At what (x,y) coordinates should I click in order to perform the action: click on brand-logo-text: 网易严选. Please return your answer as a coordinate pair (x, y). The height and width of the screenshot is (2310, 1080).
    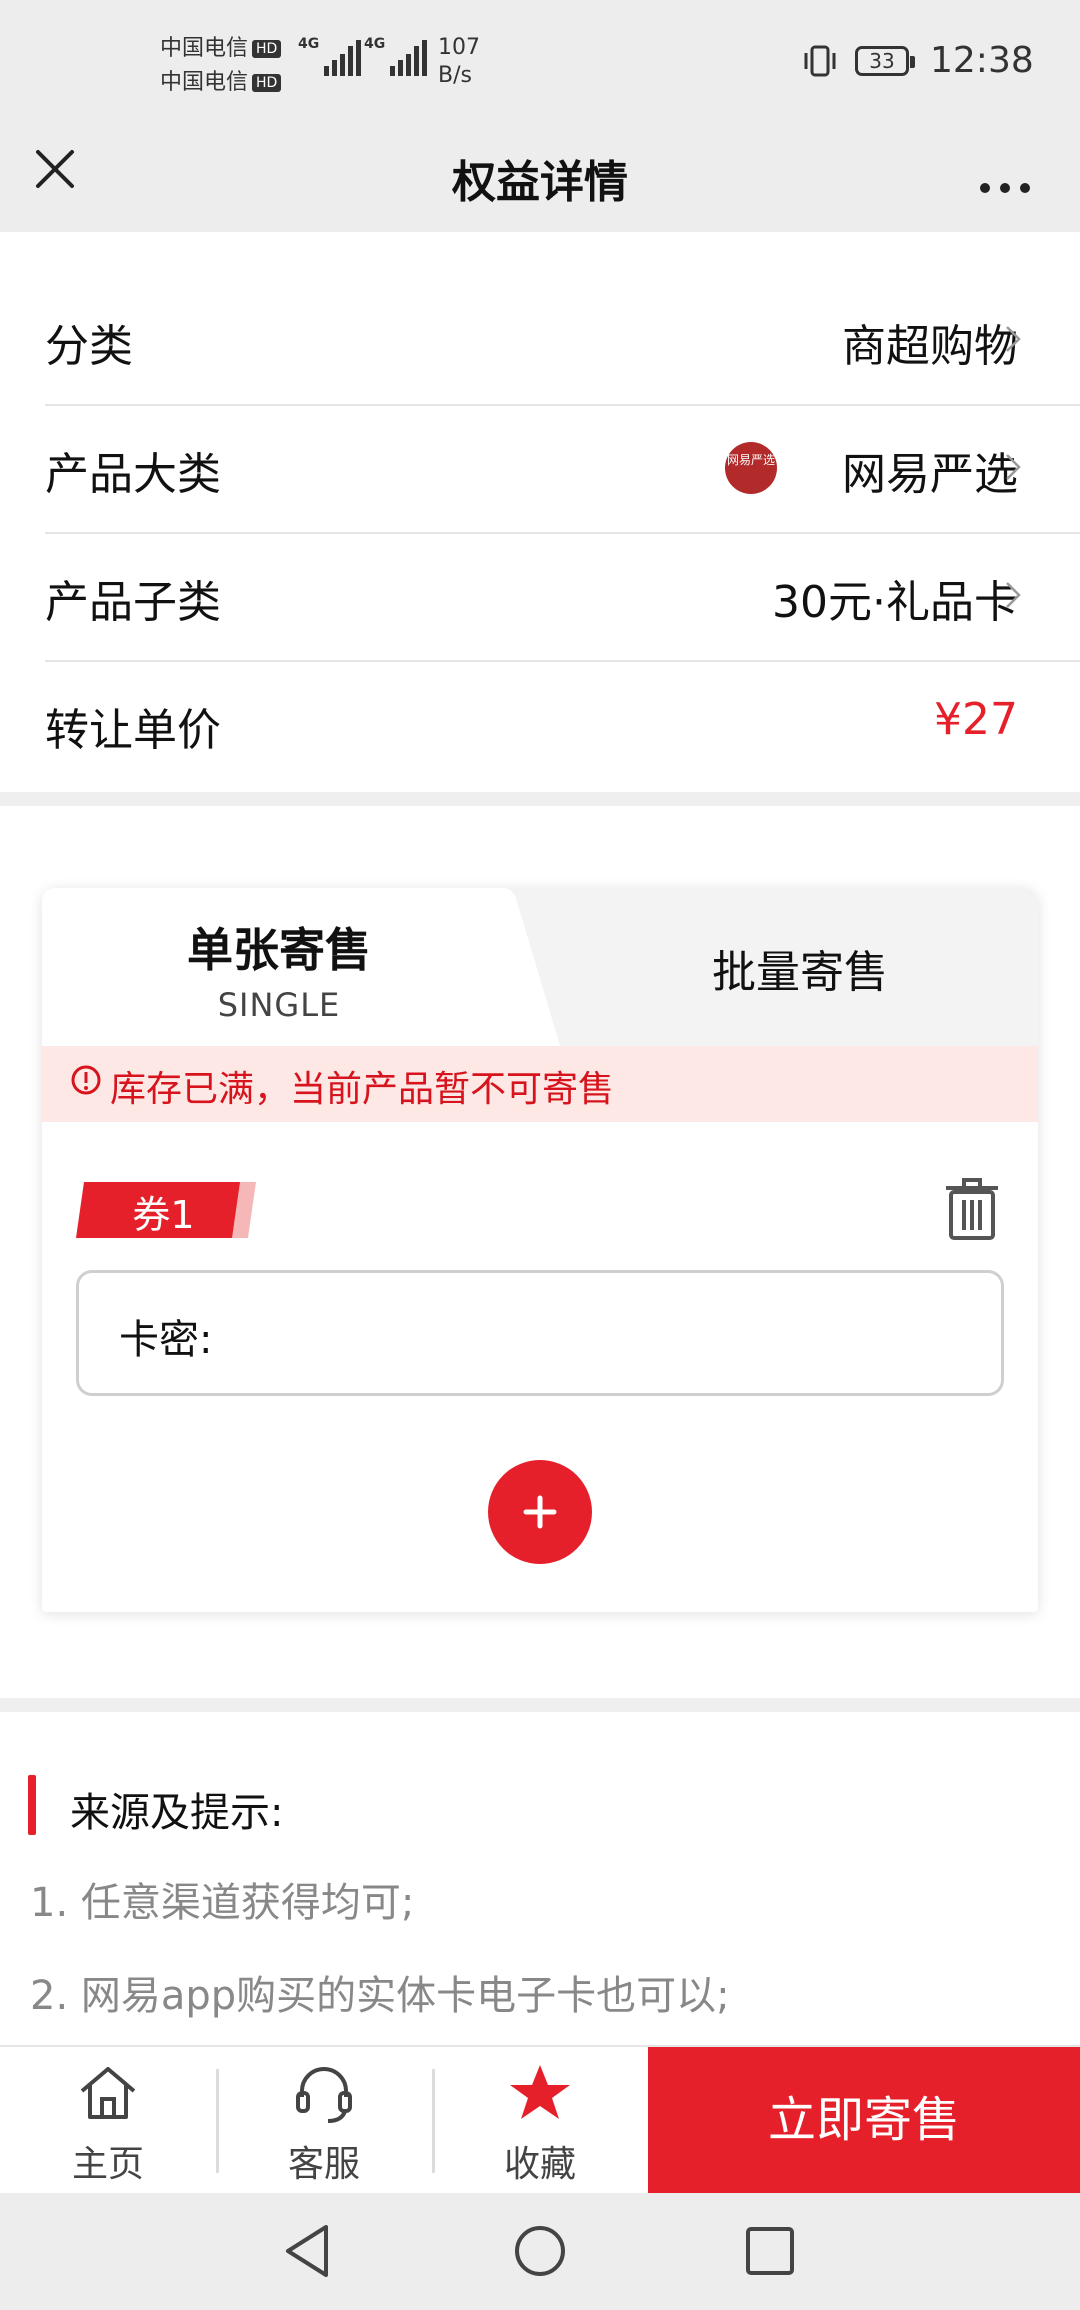
    Looking at the image, I should click on (750, 460).